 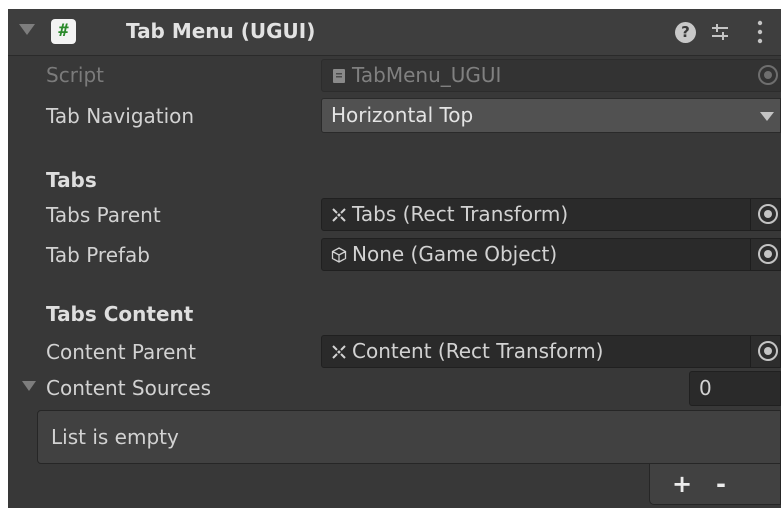 What do you see at coordinates (478, 351) in the screenshot?
I see `content-parent-value: Content (Rect Transform)` at bounding box center [478, 351].